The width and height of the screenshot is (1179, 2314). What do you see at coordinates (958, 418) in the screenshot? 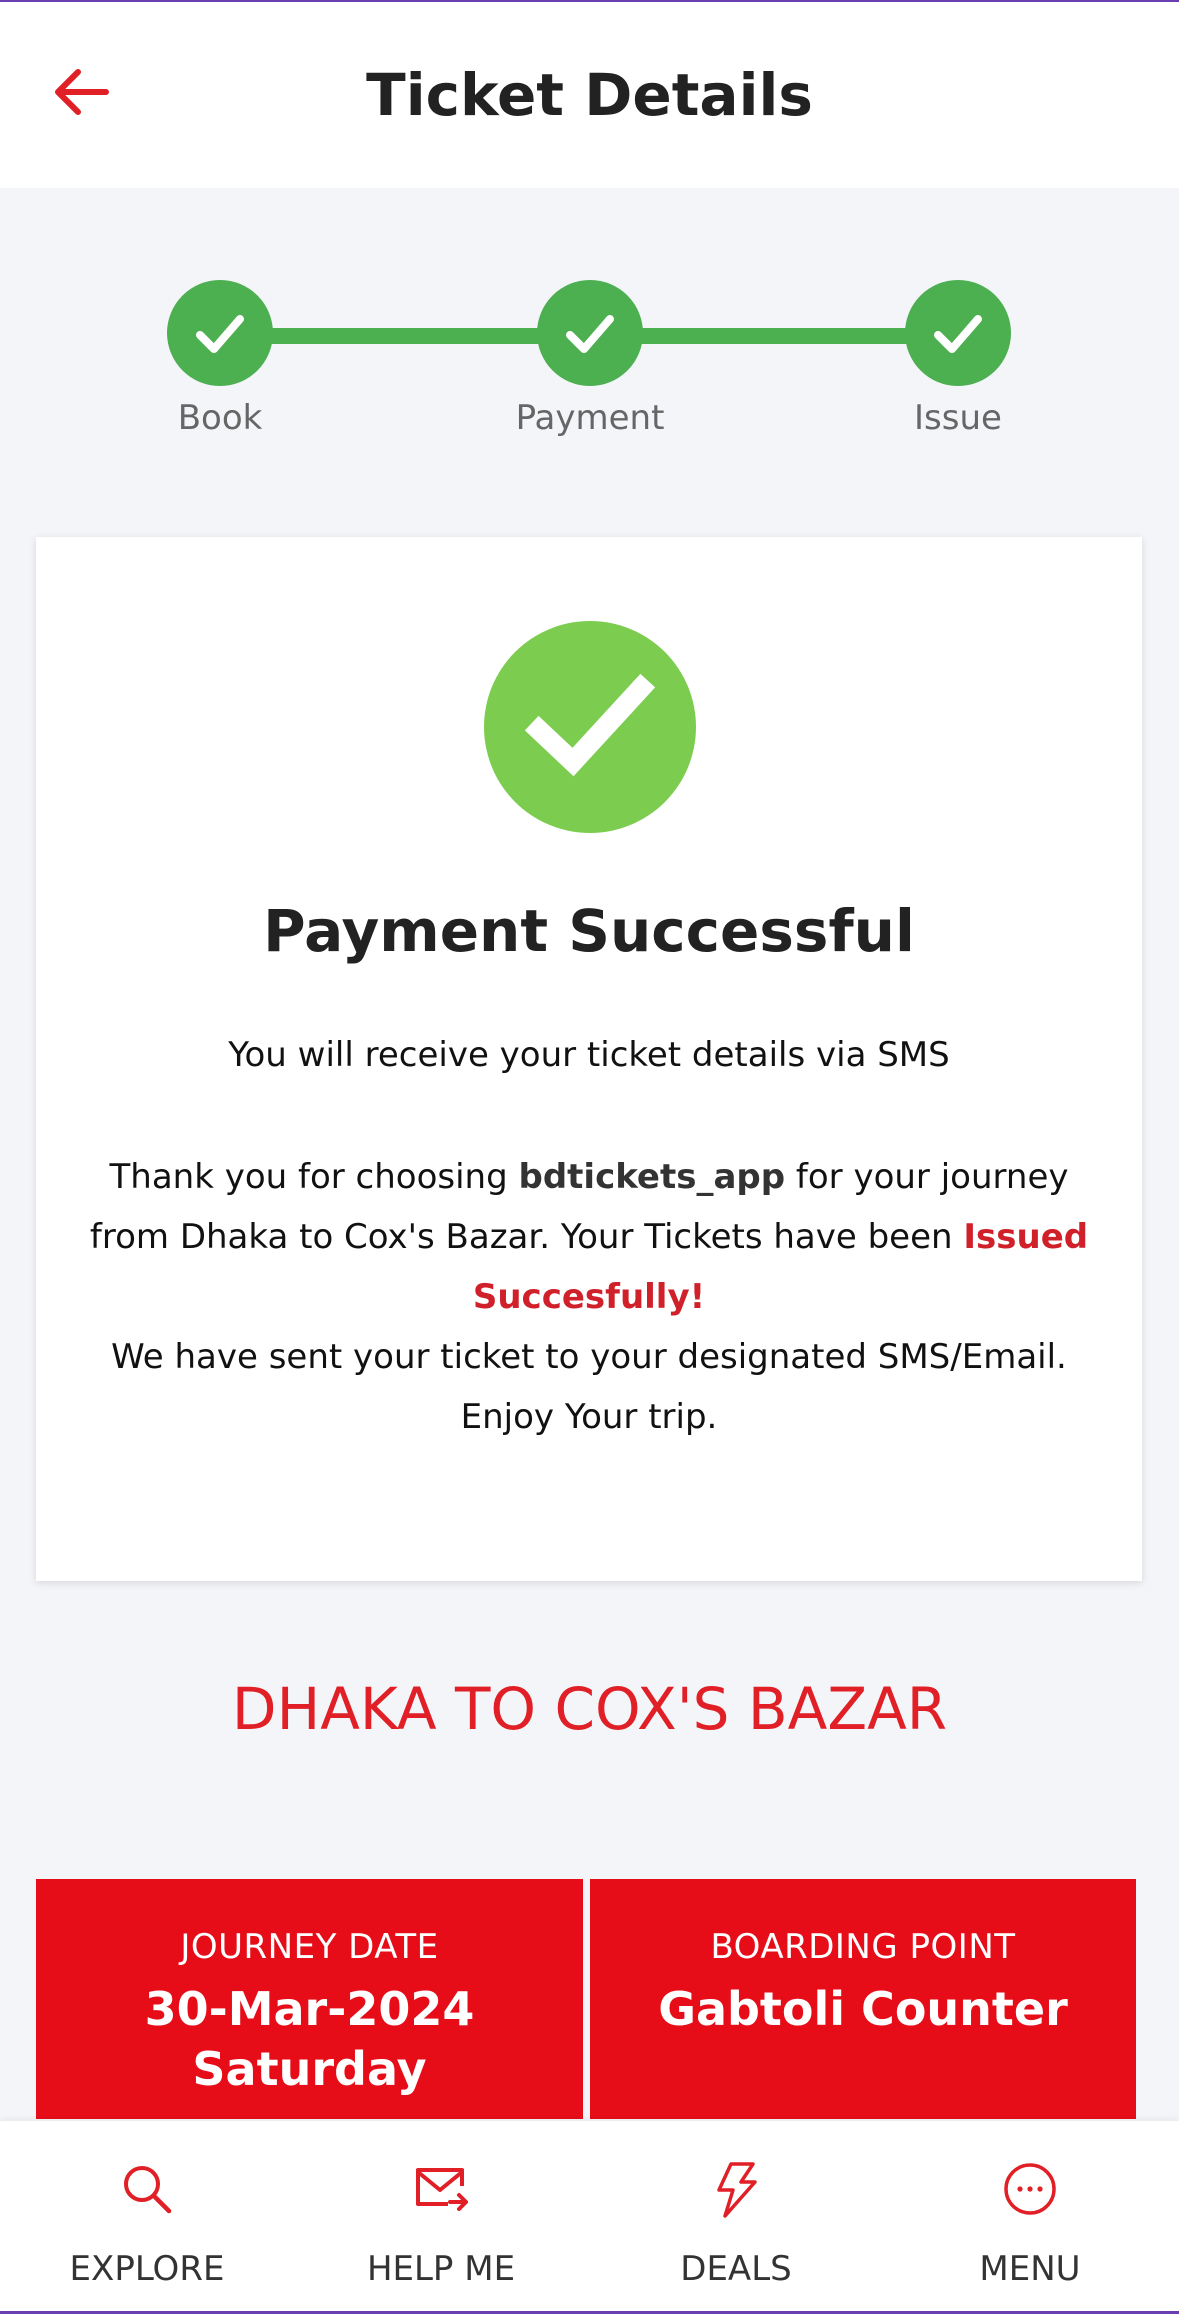
I see `step-label-issue: Issue` at bounding box center [958, 418].